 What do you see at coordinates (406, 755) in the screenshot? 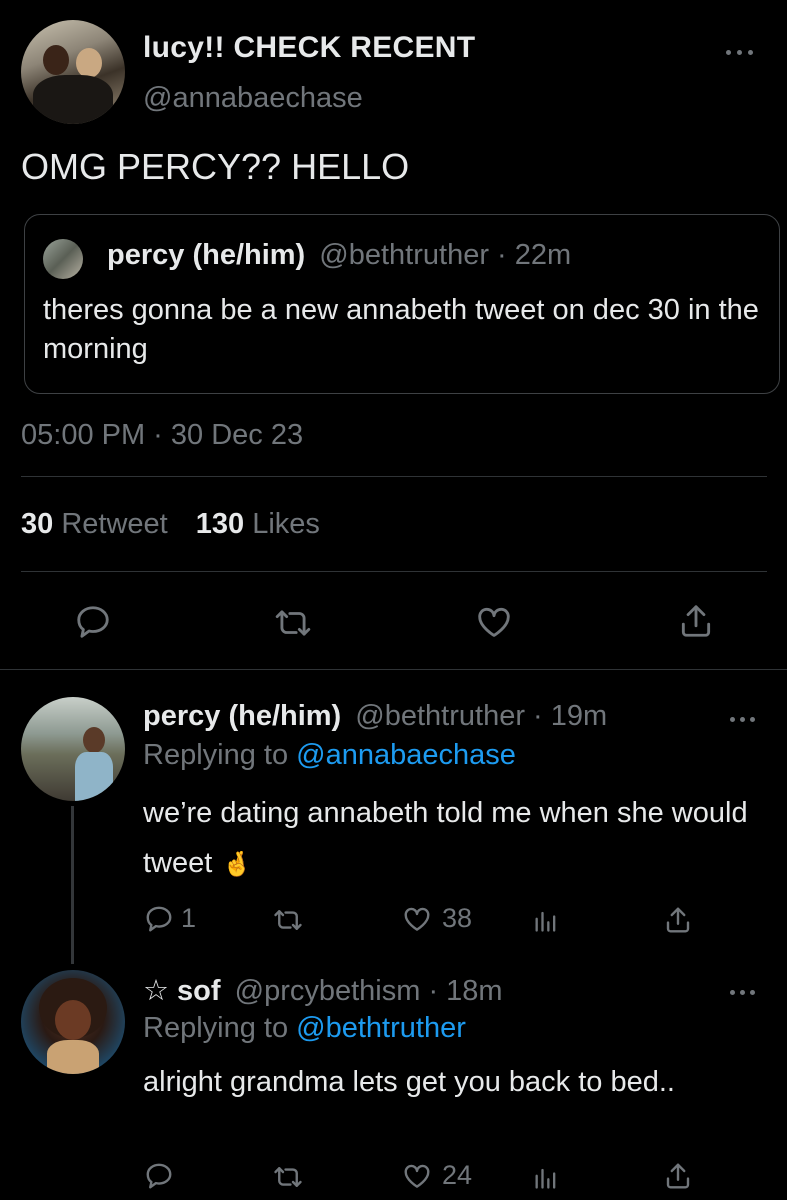
I see `replying-to-link: @annabaechase` at bounding box center [406, 755].